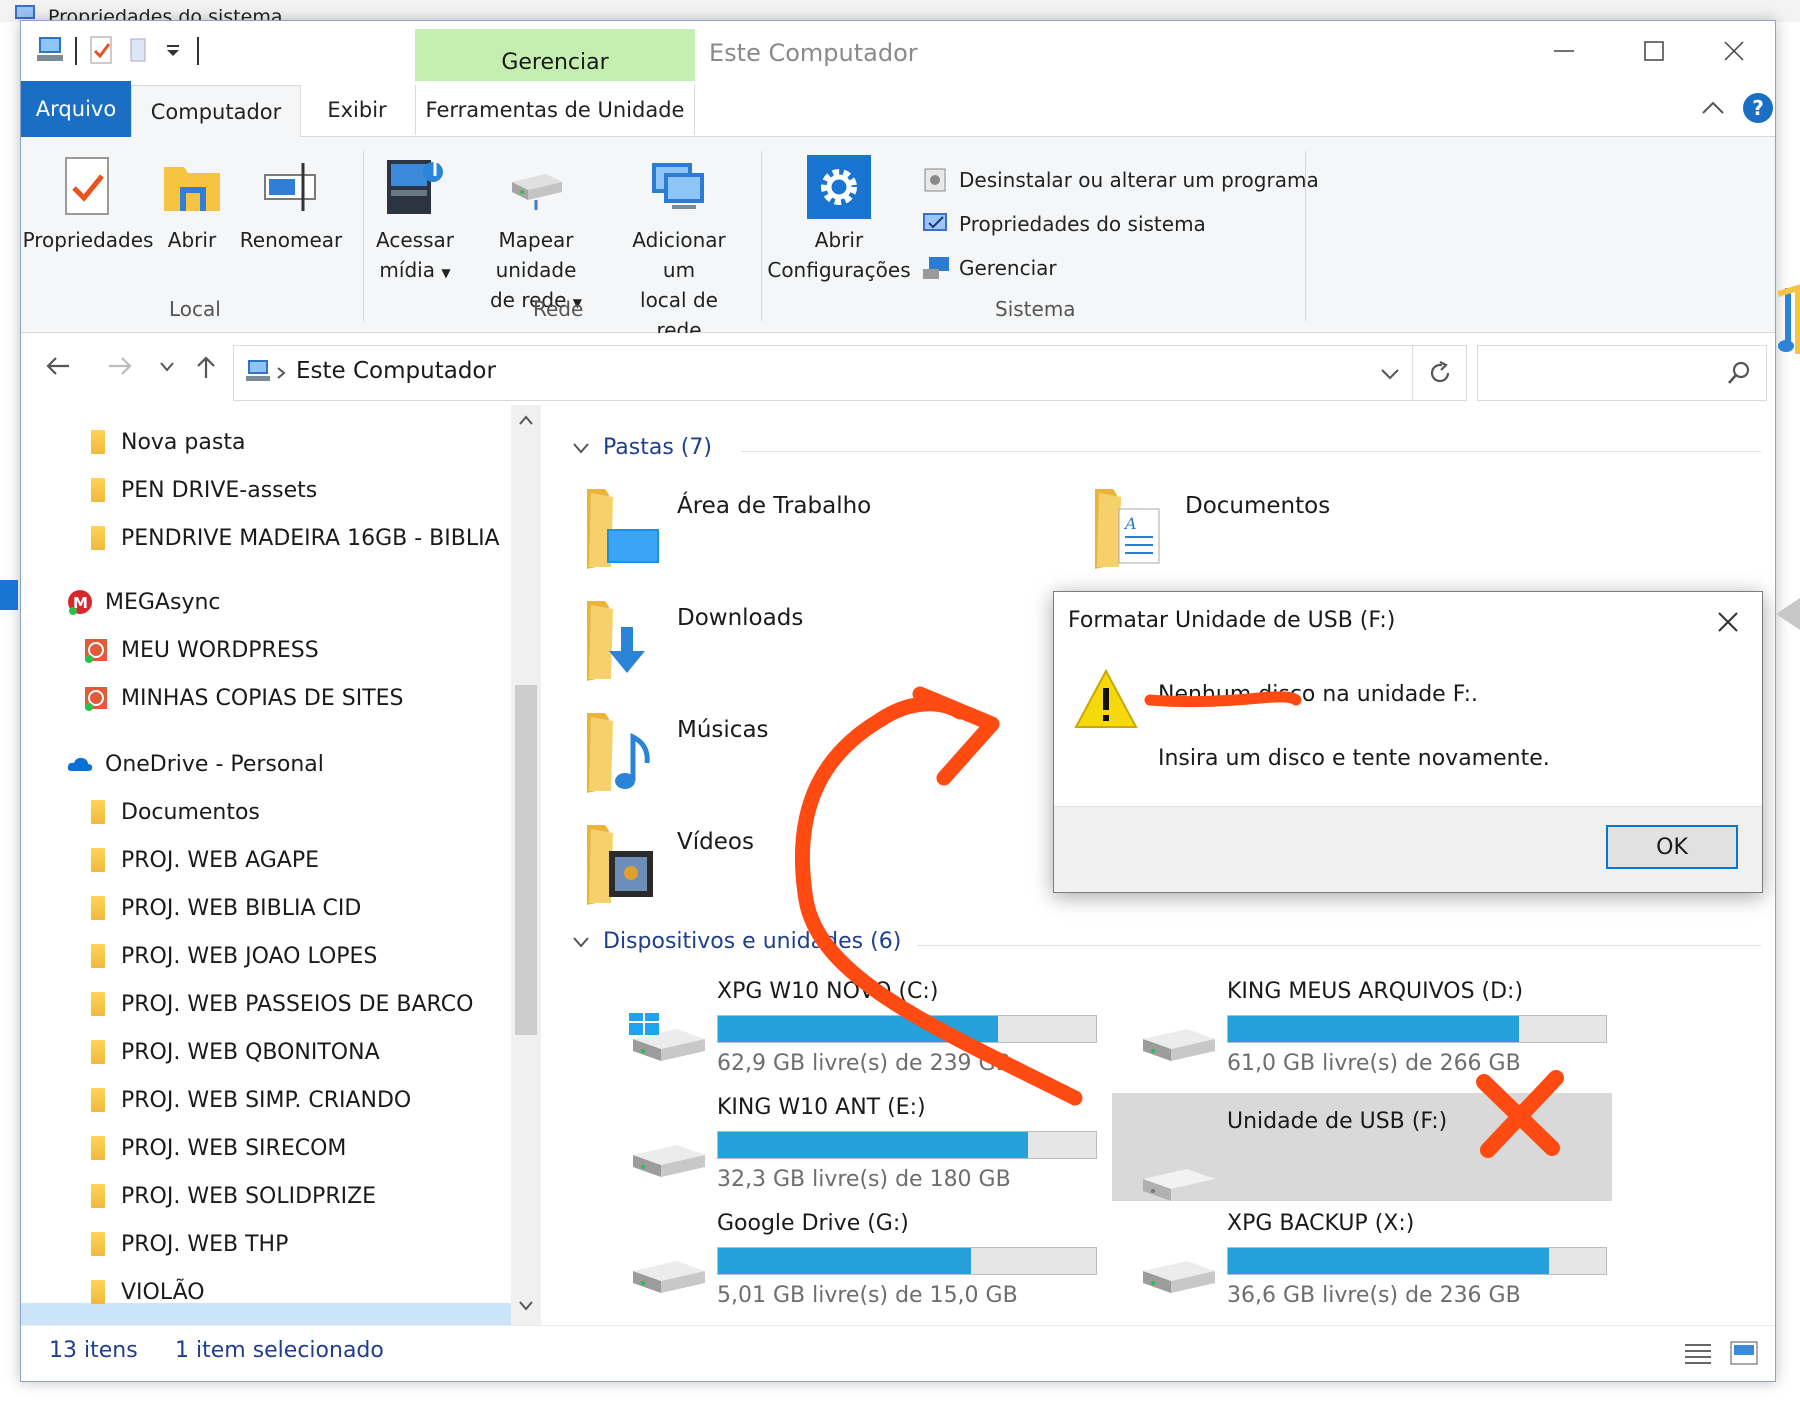  What do you see at coordinates (291, 203) in the screenshot?
I see `renomear-button: Renomear` at bounding box center [291, 203].